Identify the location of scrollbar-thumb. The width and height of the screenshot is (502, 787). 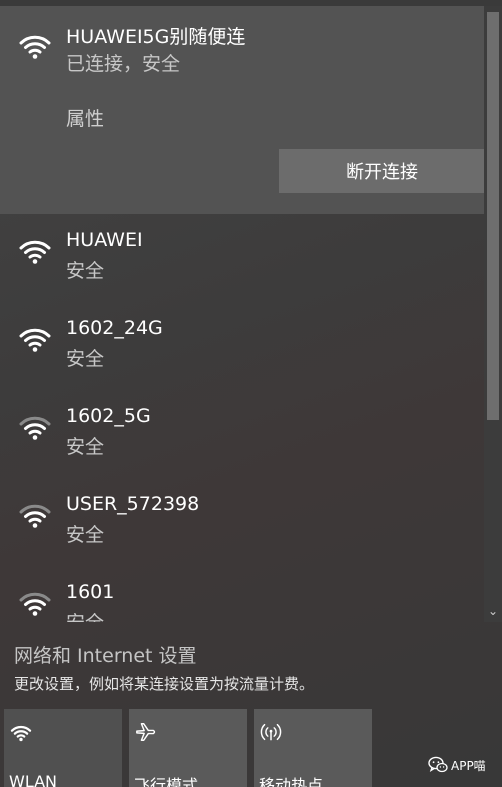
(493, 216).